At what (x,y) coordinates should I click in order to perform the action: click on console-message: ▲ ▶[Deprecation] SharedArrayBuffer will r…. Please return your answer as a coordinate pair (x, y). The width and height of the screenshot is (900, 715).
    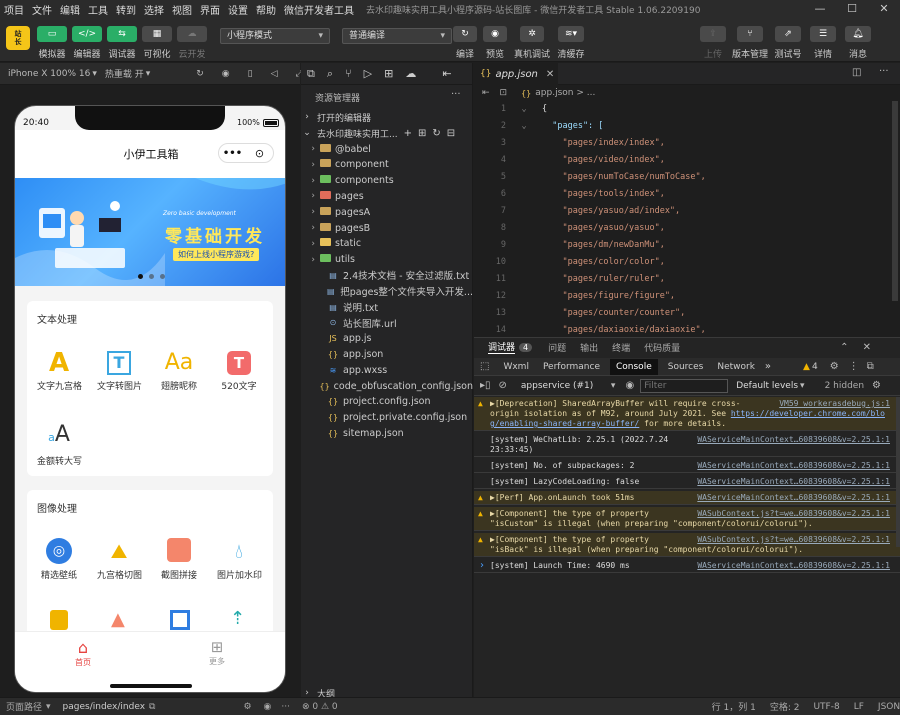
    Looking at the image, I should click on (687, 414).